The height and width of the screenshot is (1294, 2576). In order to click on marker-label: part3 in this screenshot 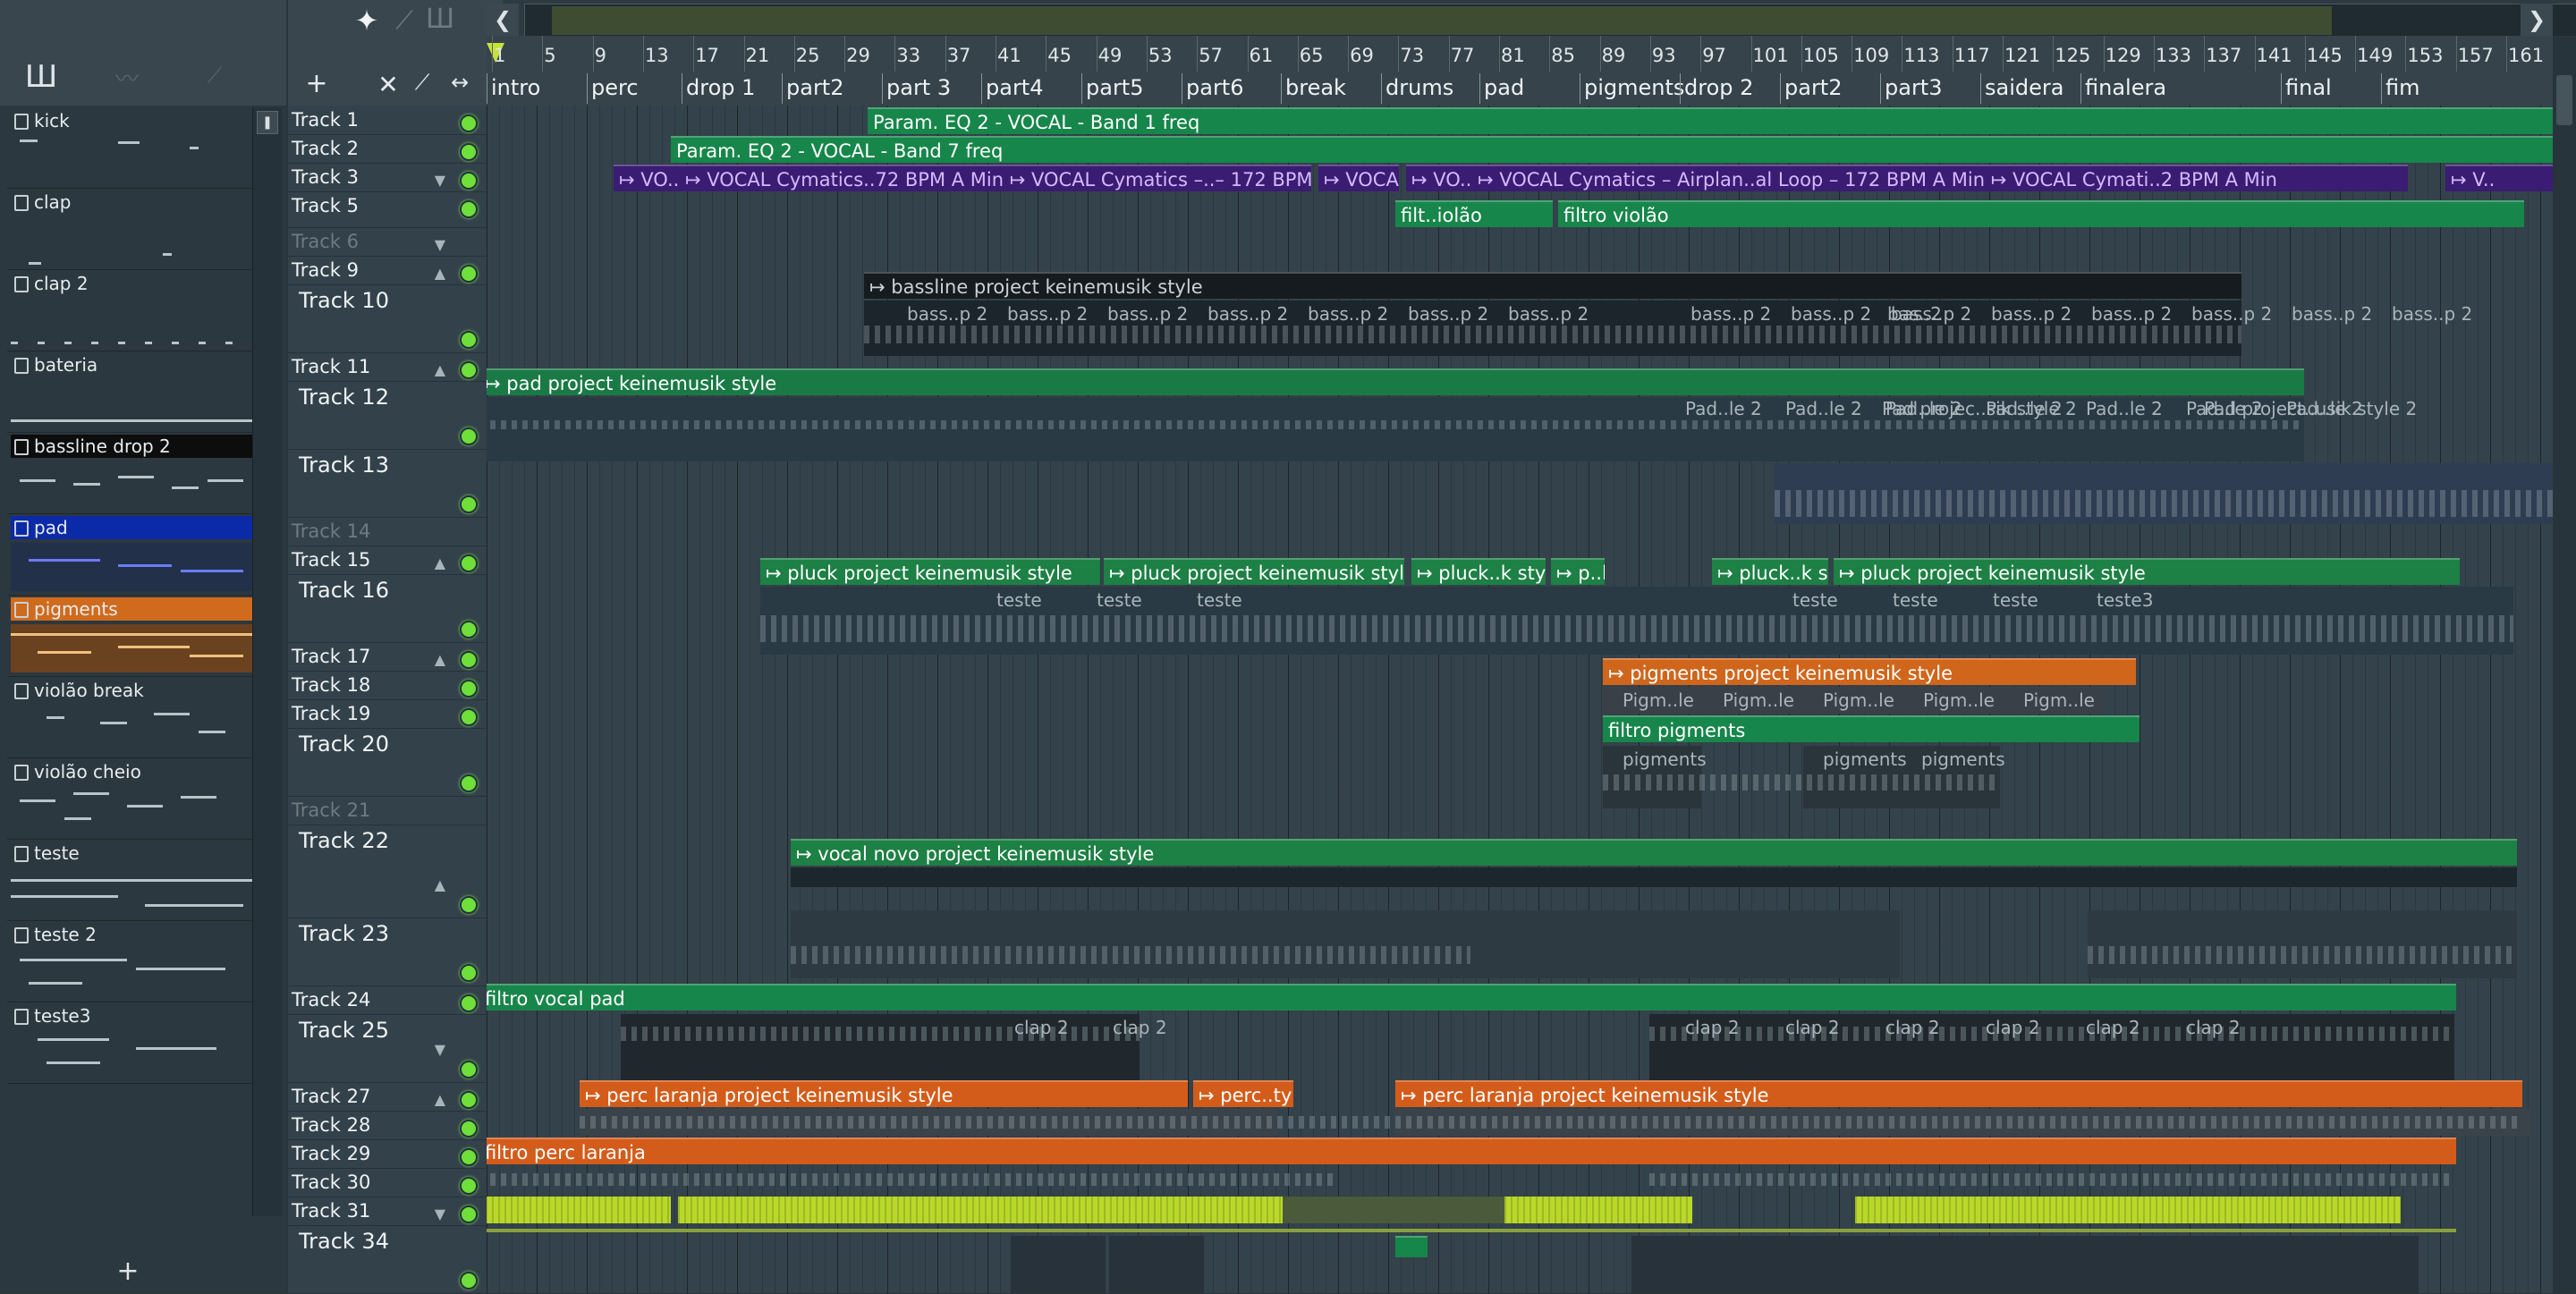, I will do `click(1911, 88)`.